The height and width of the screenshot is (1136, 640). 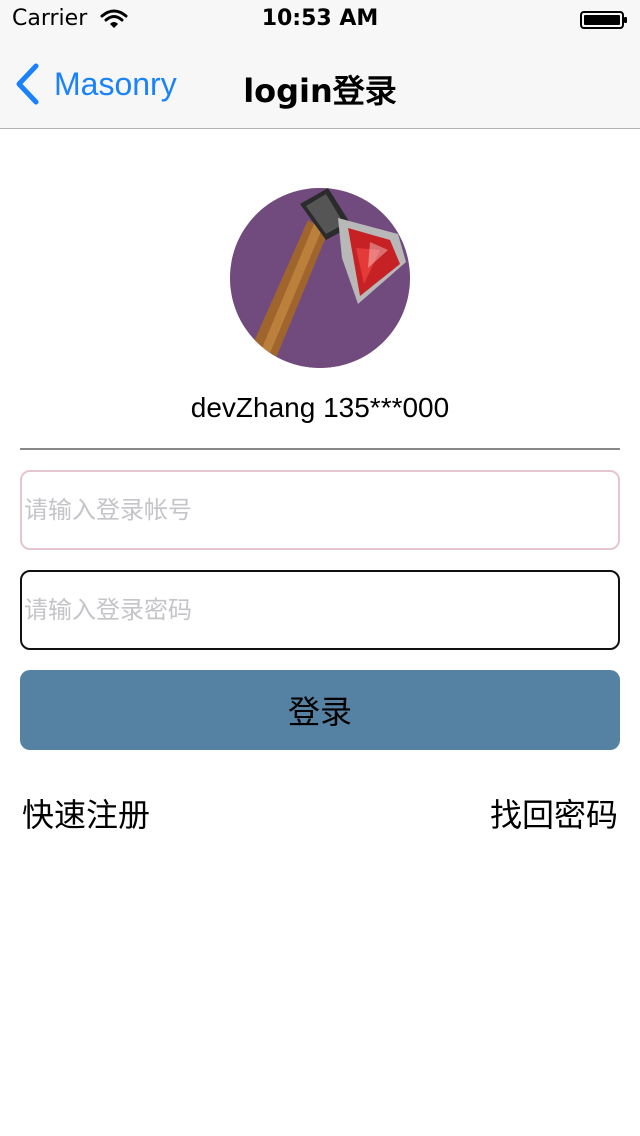 What do you see at coordinates (604, 20) in the screenshot?
I see `battery-full-icon` at bounding box center [604, 20].